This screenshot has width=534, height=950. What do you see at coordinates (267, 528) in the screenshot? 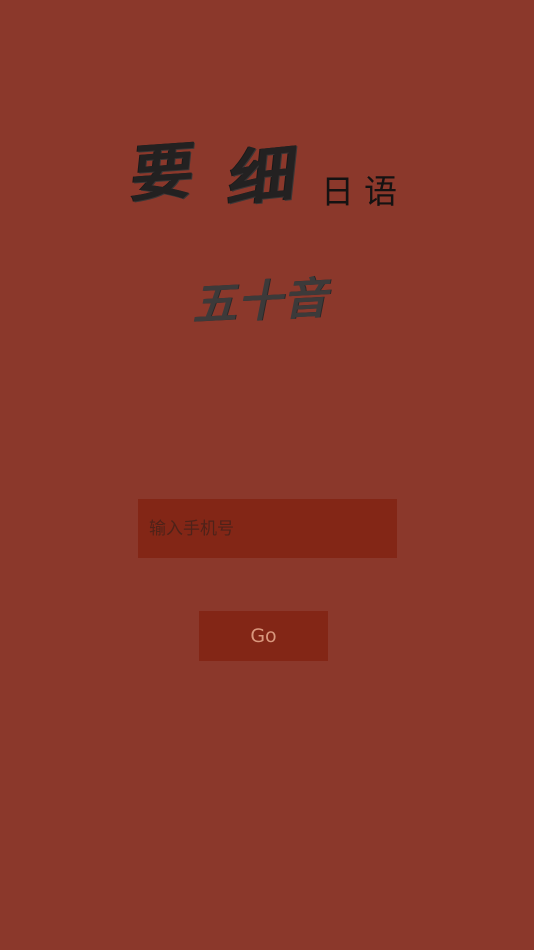
I see `phone-number-input` at bounding box center [267, 528].